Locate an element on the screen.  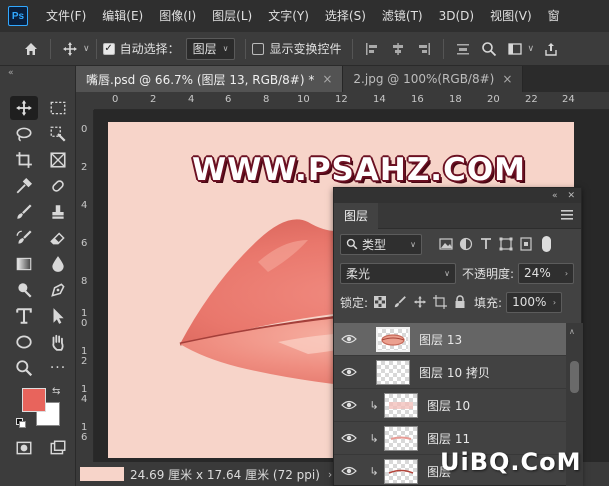
type-filter-icon is located at coordinates (486, 244).